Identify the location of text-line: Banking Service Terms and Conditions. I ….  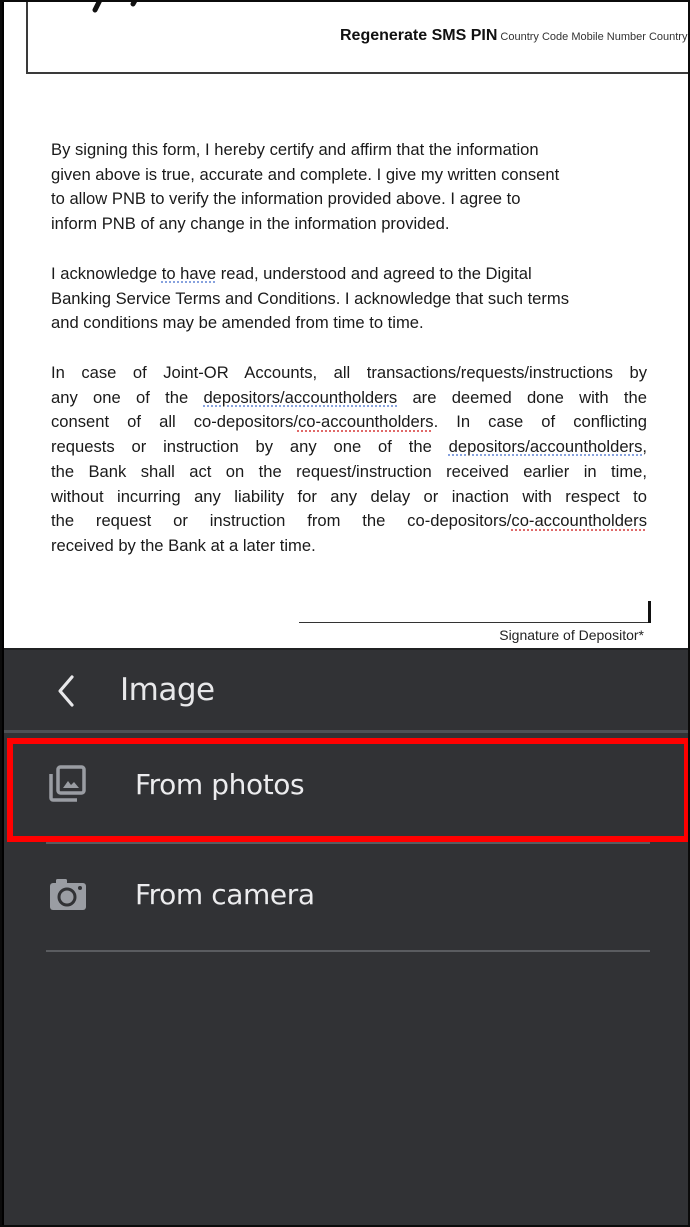
(310, 298).